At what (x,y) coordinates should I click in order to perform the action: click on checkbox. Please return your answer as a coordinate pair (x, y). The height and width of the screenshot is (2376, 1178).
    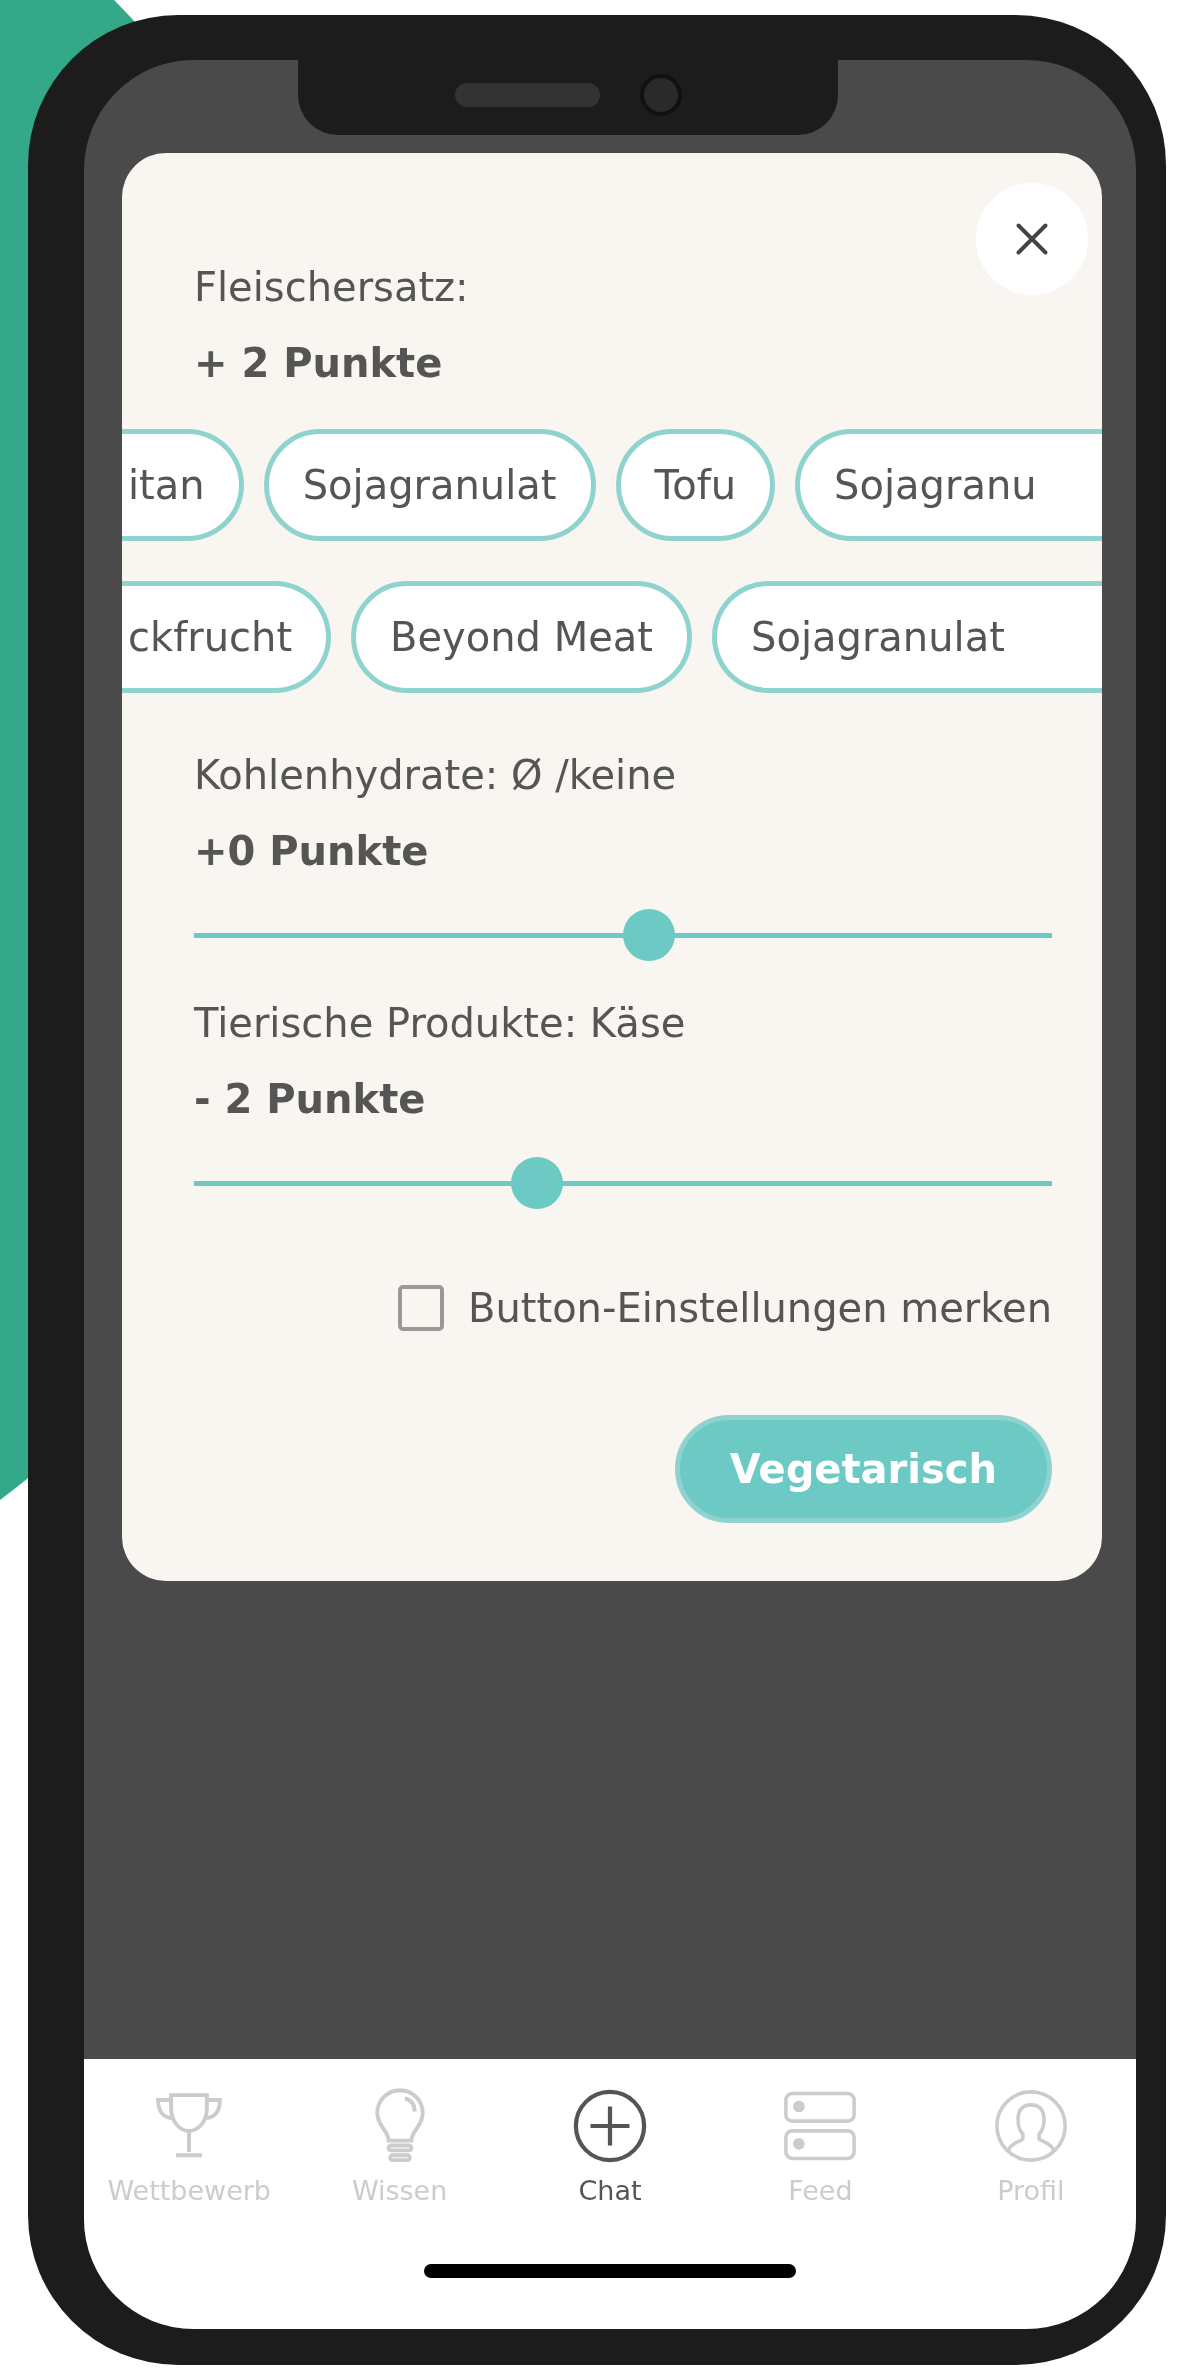
    Looking at the image, I should click on (421, 1308).